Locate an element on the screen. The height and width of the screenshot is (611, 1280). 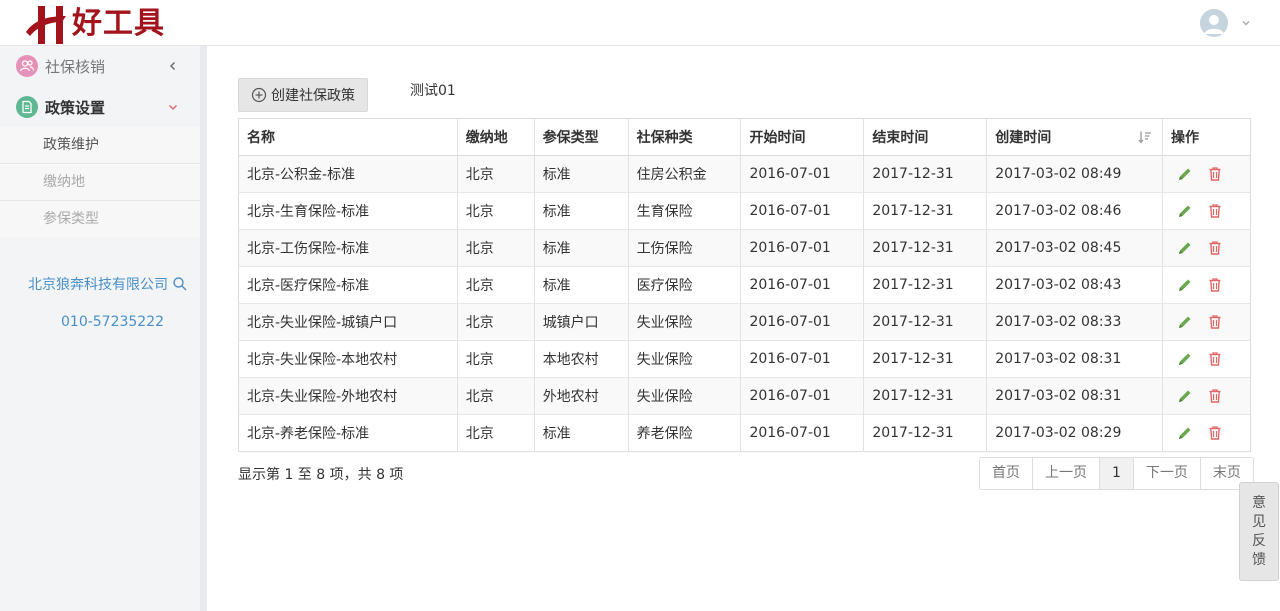
page-1-button: 1 is located at coordinates (1117, 473).